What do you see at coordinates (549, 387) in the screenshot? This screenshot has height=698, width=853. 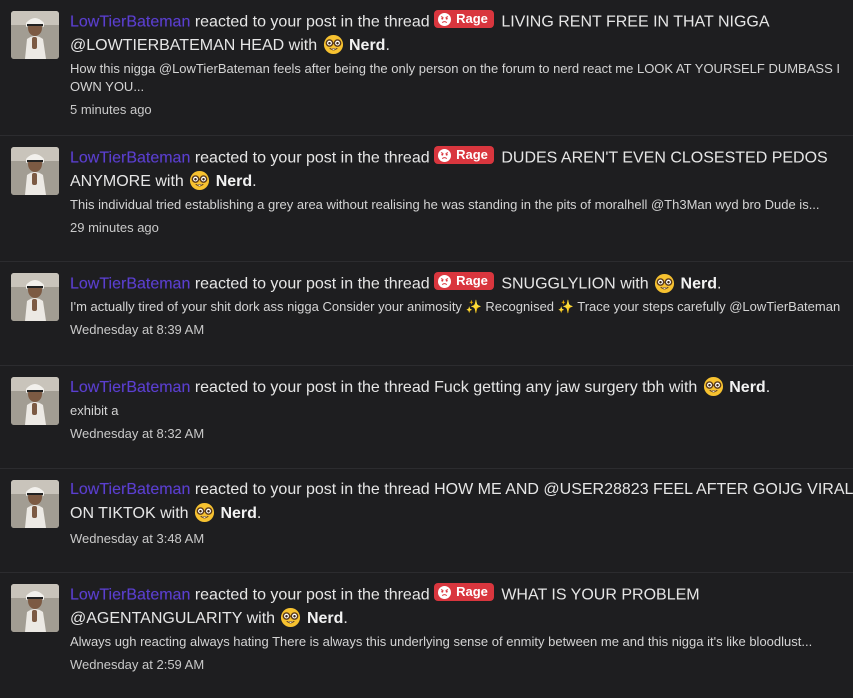 I see `thread-title-link: Fuck getting any jaw surgery tbh` at bounding box center [549, 387].